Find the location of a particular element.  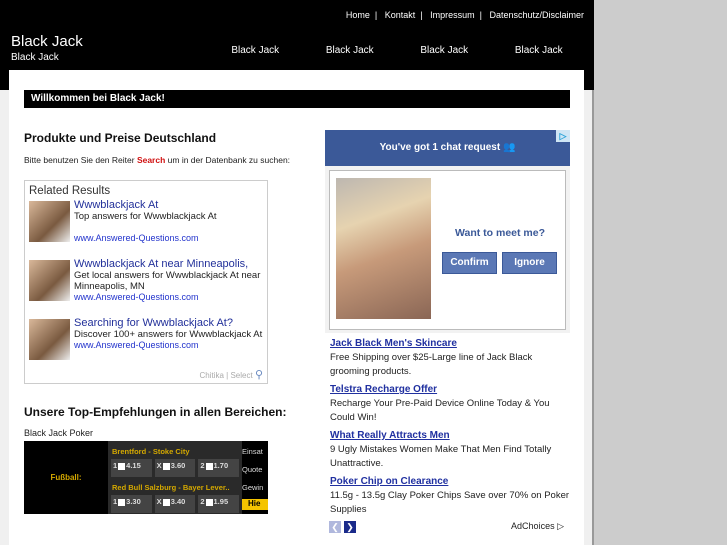

confirm-button: Confirm is located at coordinates (469, 263).